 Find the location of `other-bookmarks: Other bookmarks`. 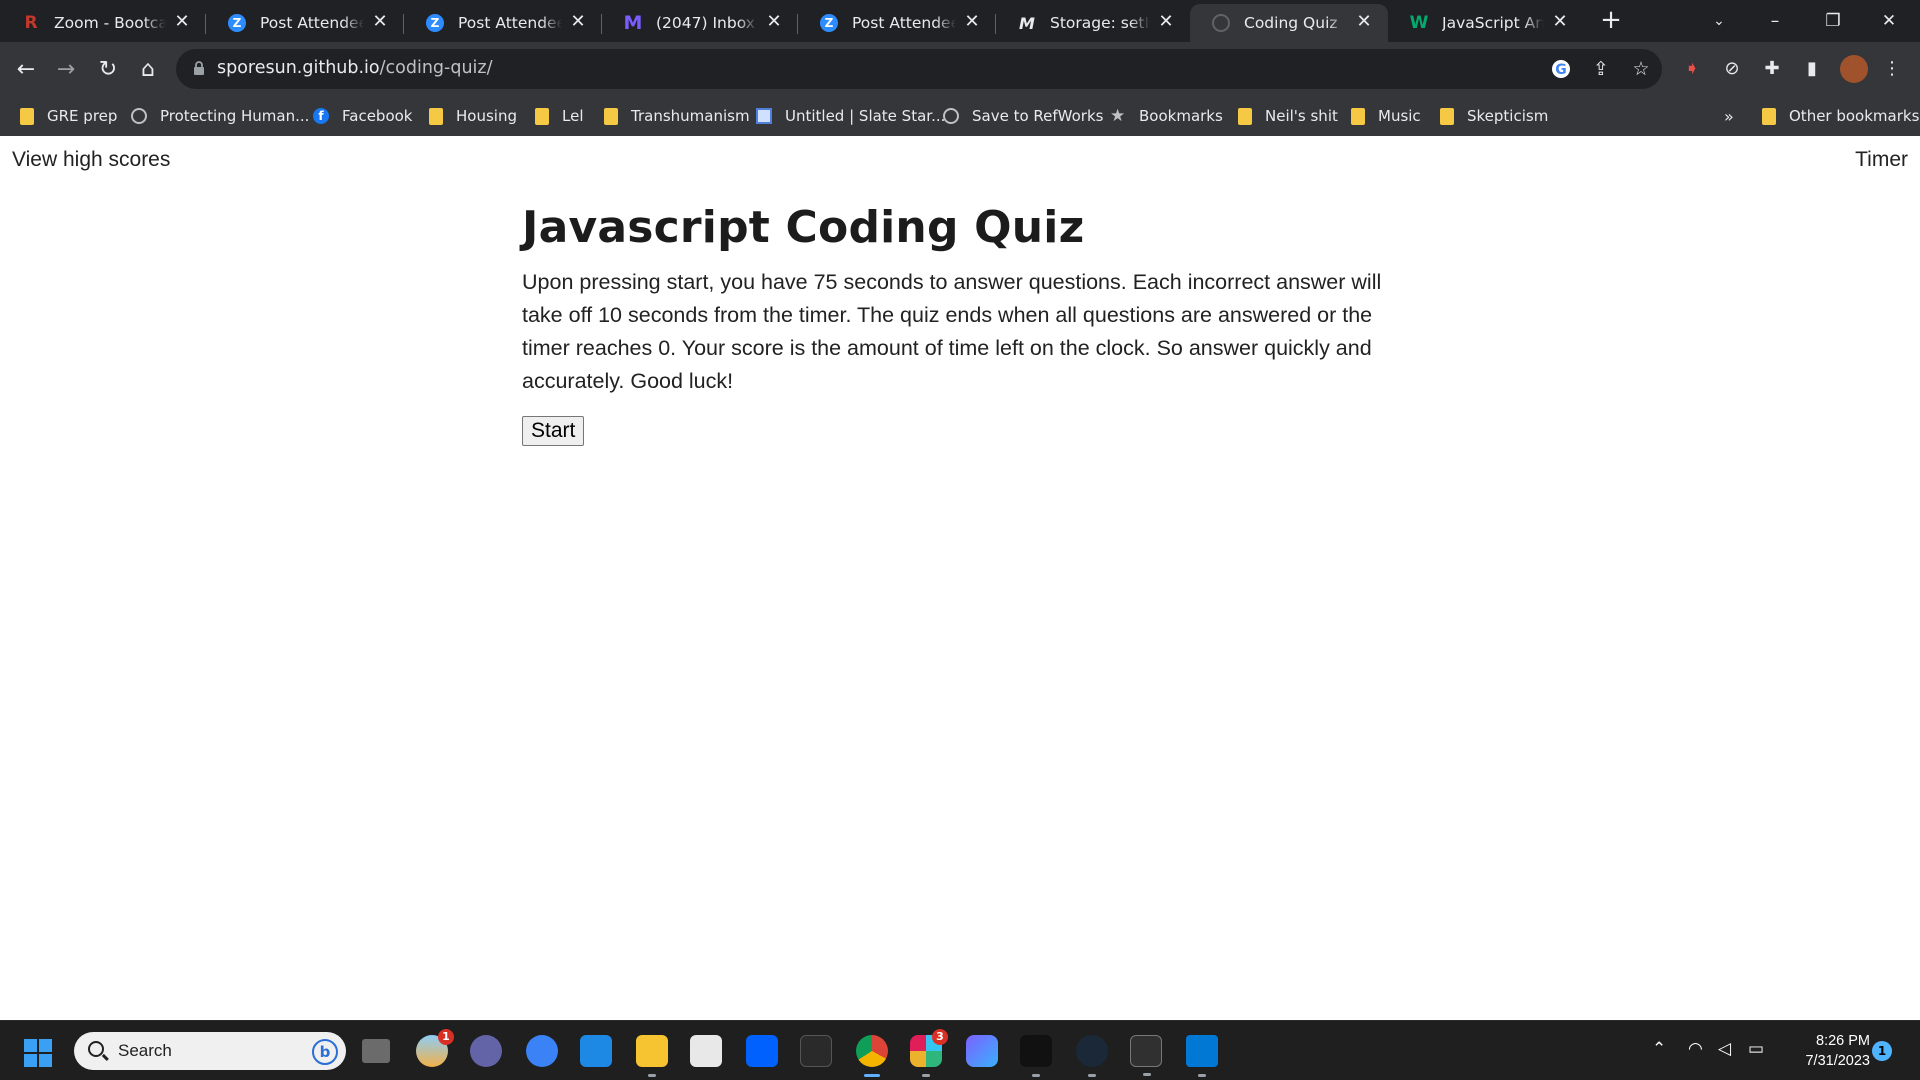

other-bookmarks: Other bookmarks is located at coordinates (1840, 116).